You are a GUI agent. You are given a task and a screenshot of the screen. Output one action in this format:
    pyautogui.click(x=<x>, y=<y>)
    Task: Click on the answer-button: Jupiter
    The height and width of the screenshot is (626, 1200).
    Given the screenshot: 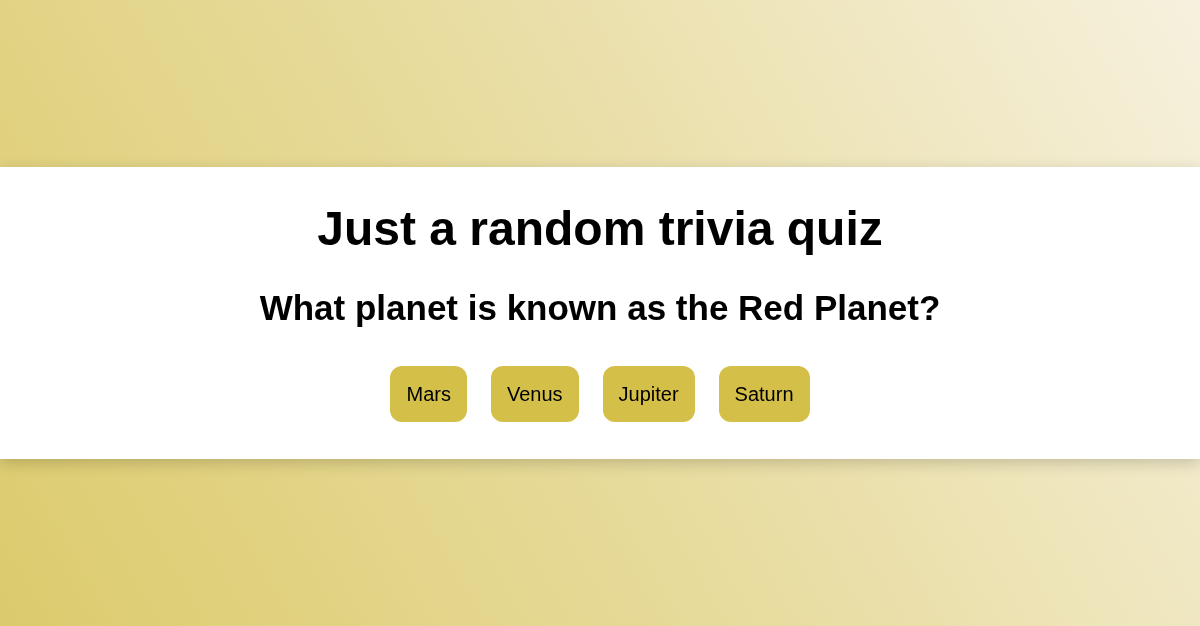 What is the action you would take?
    pyautogui.click(x=648, y=394)
    